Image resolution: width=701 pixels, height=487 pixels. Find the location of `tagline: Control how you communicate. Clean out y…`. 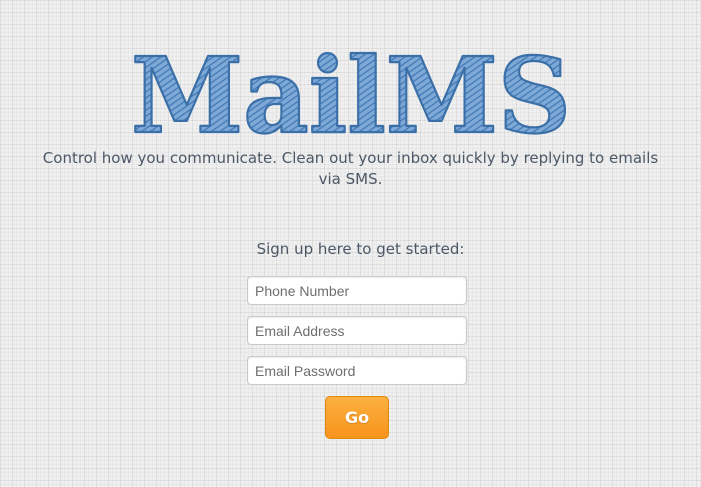

tagline: Control how you communicate. Clean out y… is located at coordinates (350, 168).